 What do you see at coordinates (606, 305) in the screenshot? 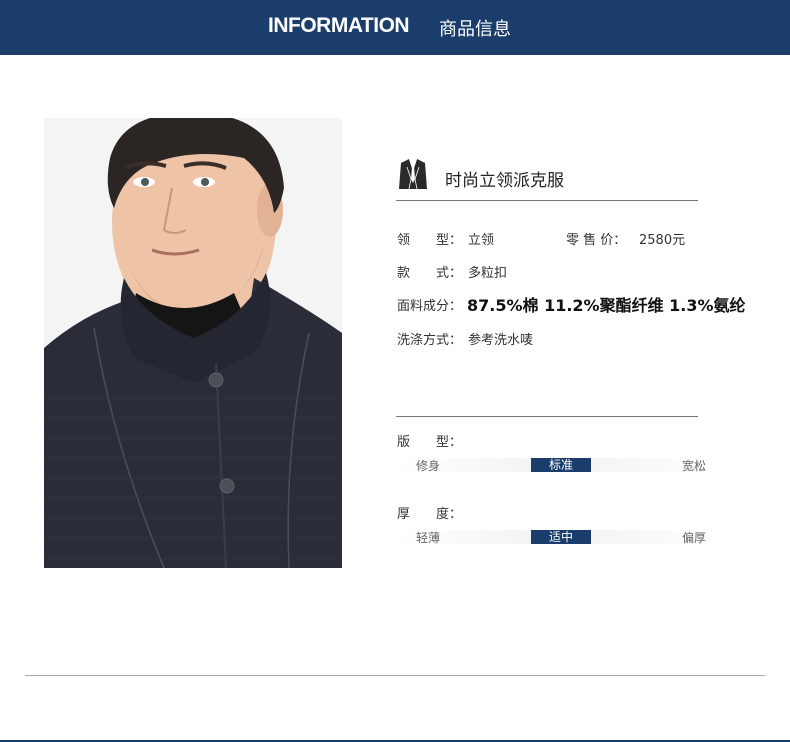
I see `fabric-value: 87.5%棉 11.2%聚酯纤维 1.3%氨纶` at bounding box center [606, 305].